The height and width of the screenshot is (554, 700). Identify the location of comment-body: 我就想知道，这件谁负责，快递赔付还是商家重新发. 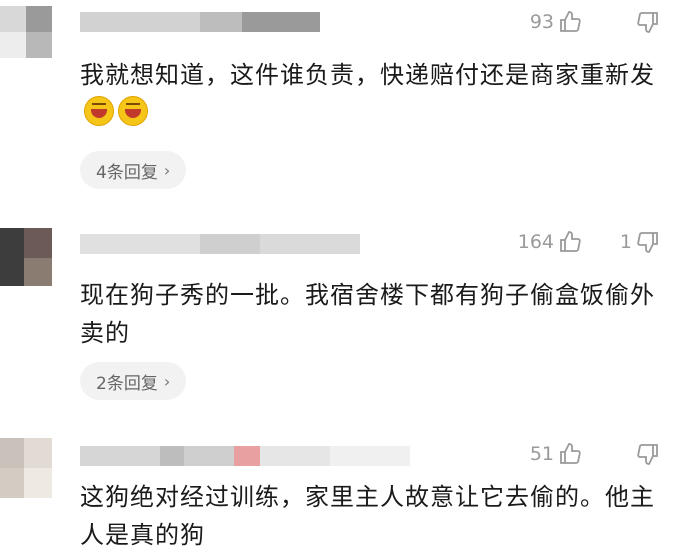
(367, 75).